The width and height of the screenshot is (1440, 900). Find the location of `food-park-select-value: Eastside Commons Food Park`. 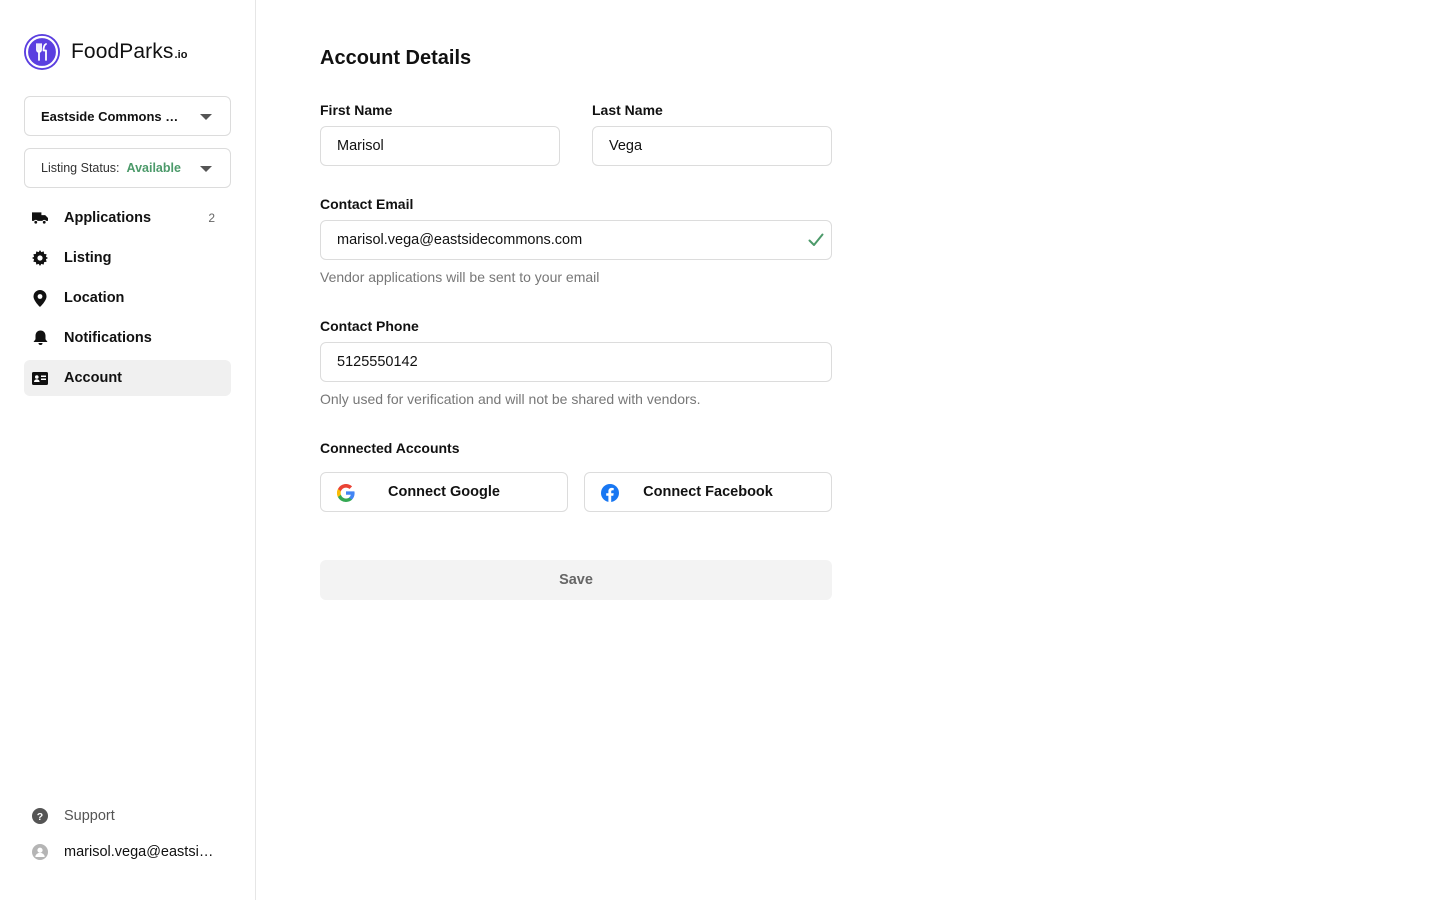

food-park-select-value: Eastside Commons Food Park is located at coordinates (111, 116).